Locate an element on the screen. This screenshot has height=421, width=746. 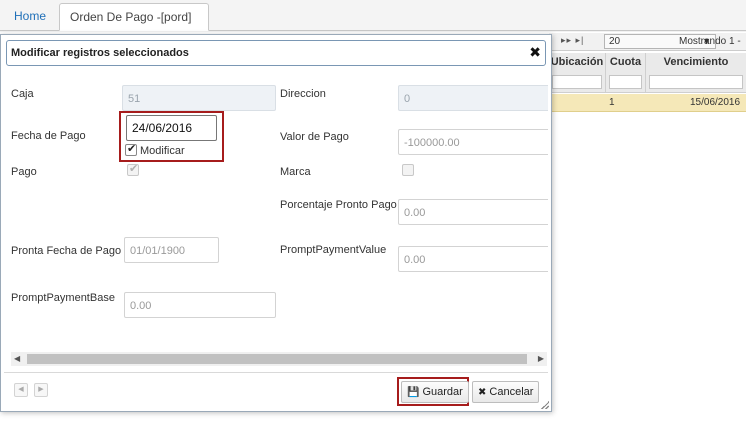
cell-vencimiento: 15/06/2016 is located at coordinates (715, 102).